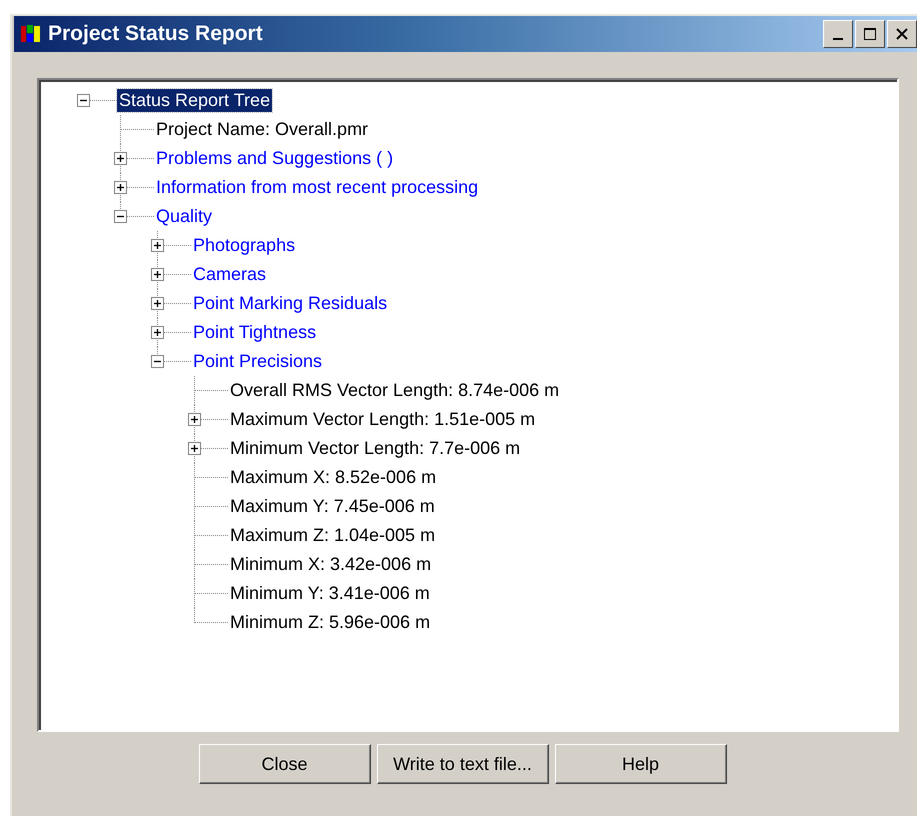 This screenshot has height=816, width=917. I want to click on close-button, so click(902, 34).